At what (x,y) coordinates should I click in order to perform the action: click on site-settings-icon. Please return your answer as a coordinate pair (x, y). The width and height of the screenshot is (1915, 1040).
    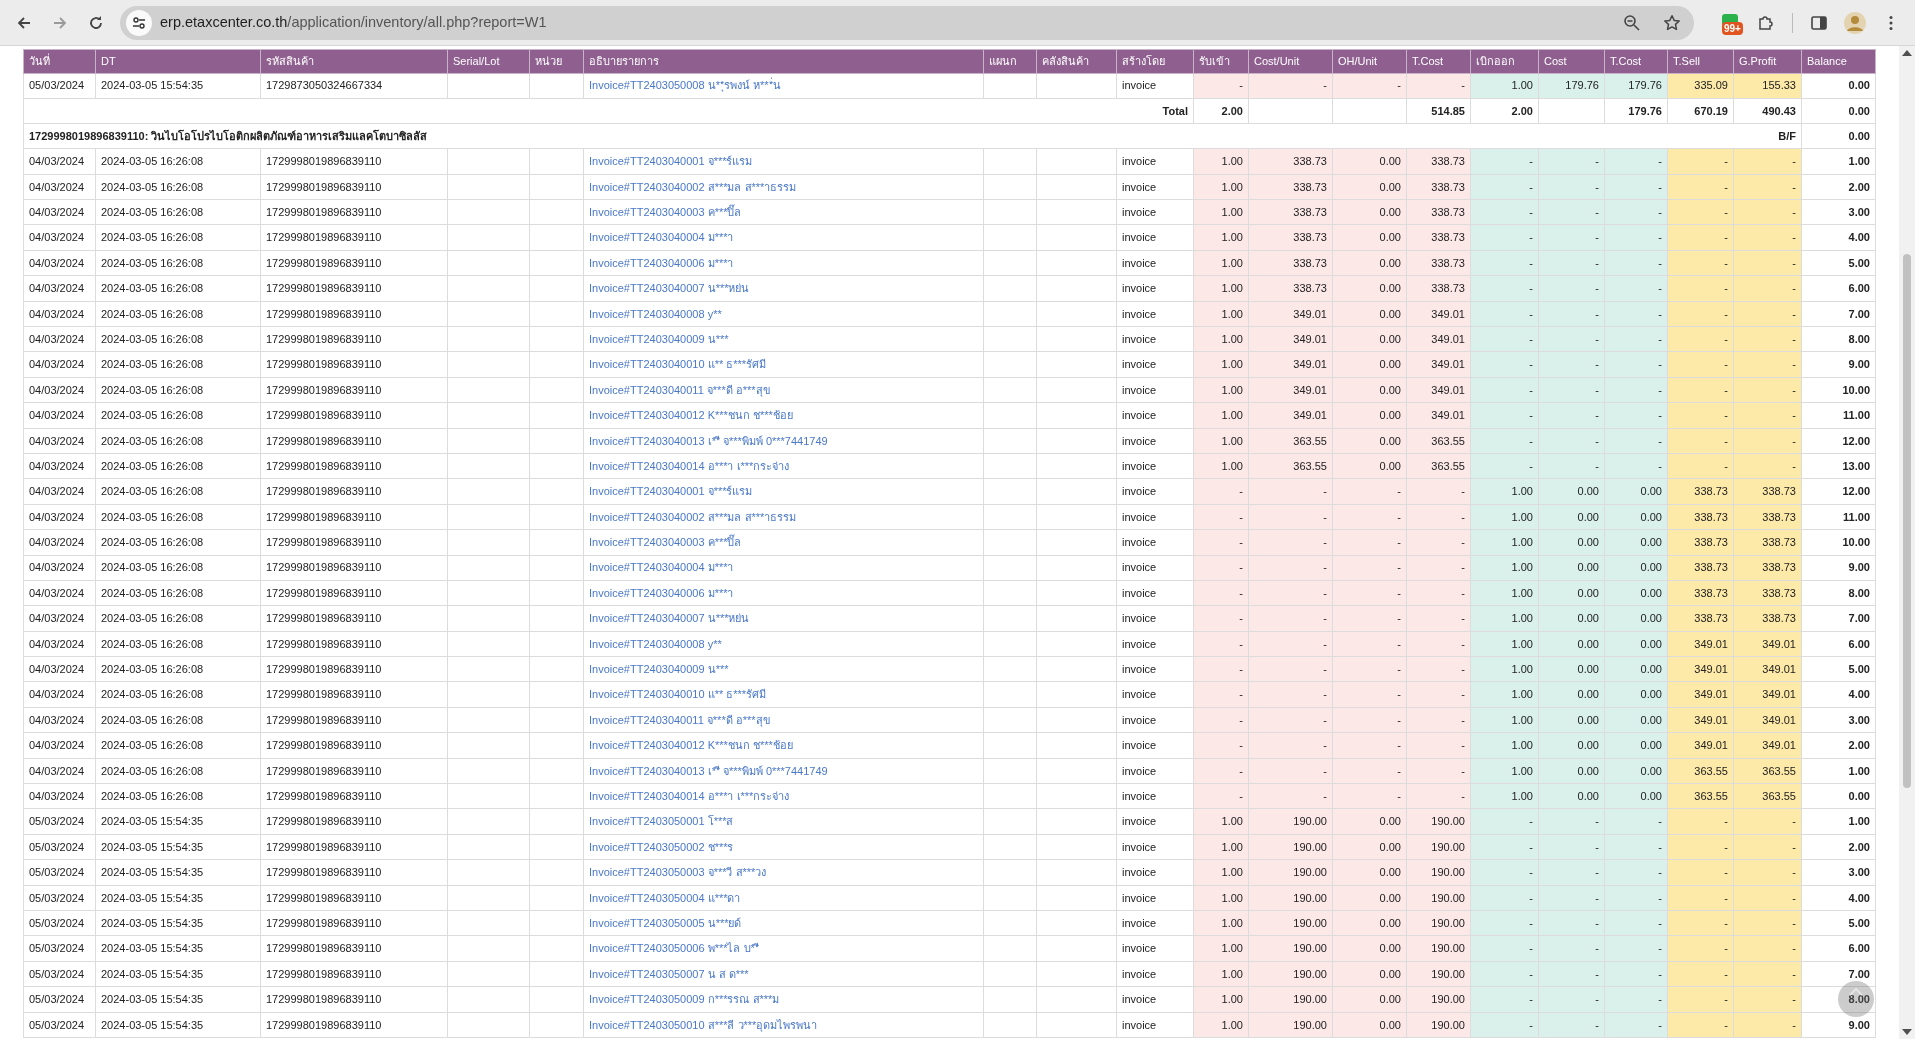
    Looking at the image, I should click on (139, 22).